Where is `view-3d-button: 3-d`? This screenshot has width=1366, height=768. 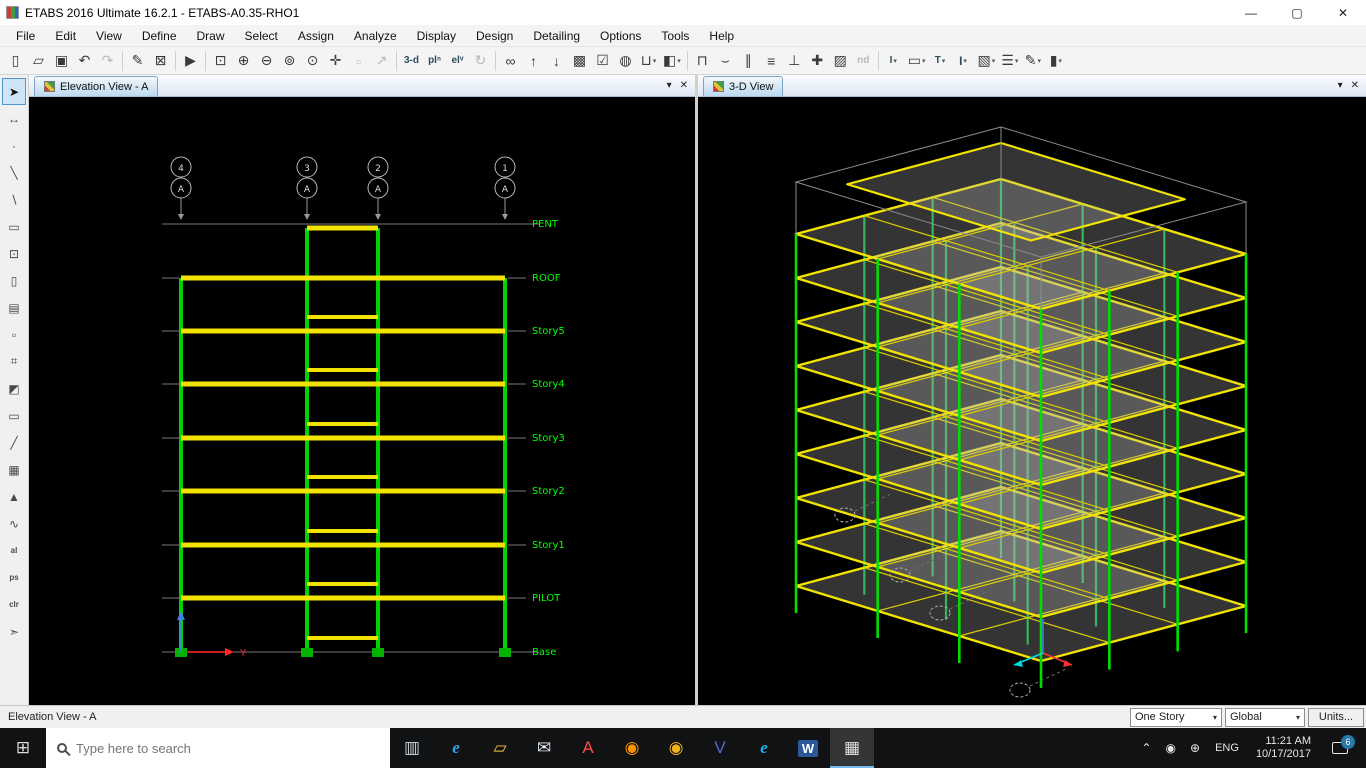
view-3d-button: 3-d is located at coordinates (411, 60).